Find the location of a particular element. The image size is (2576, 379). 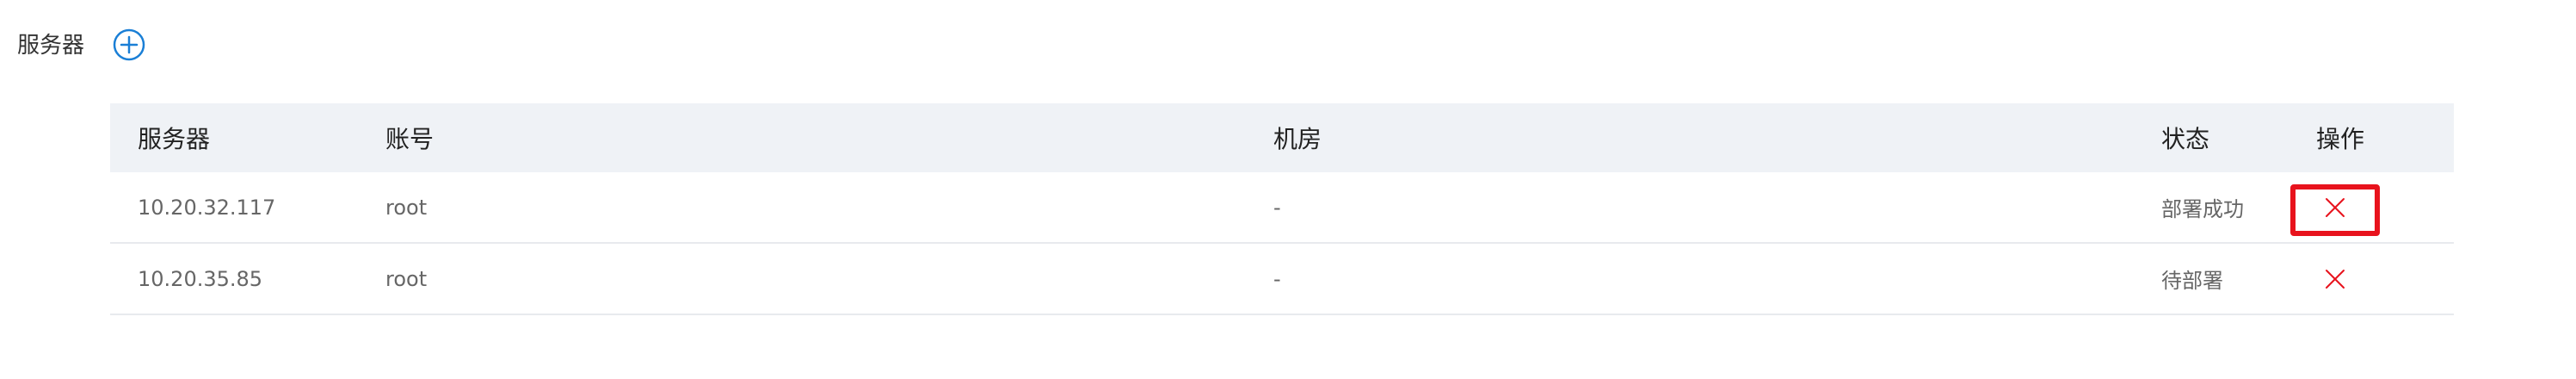

column-header-account: 账号 is located at coordinates (410, 139).